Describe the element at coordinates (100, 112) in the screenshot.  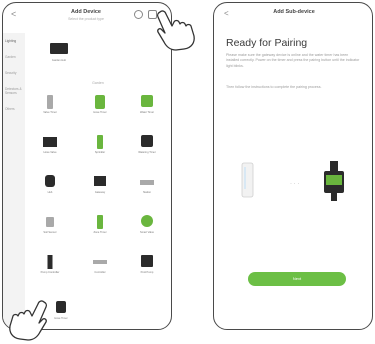
I see `device-label: Hose Timer` at that location.